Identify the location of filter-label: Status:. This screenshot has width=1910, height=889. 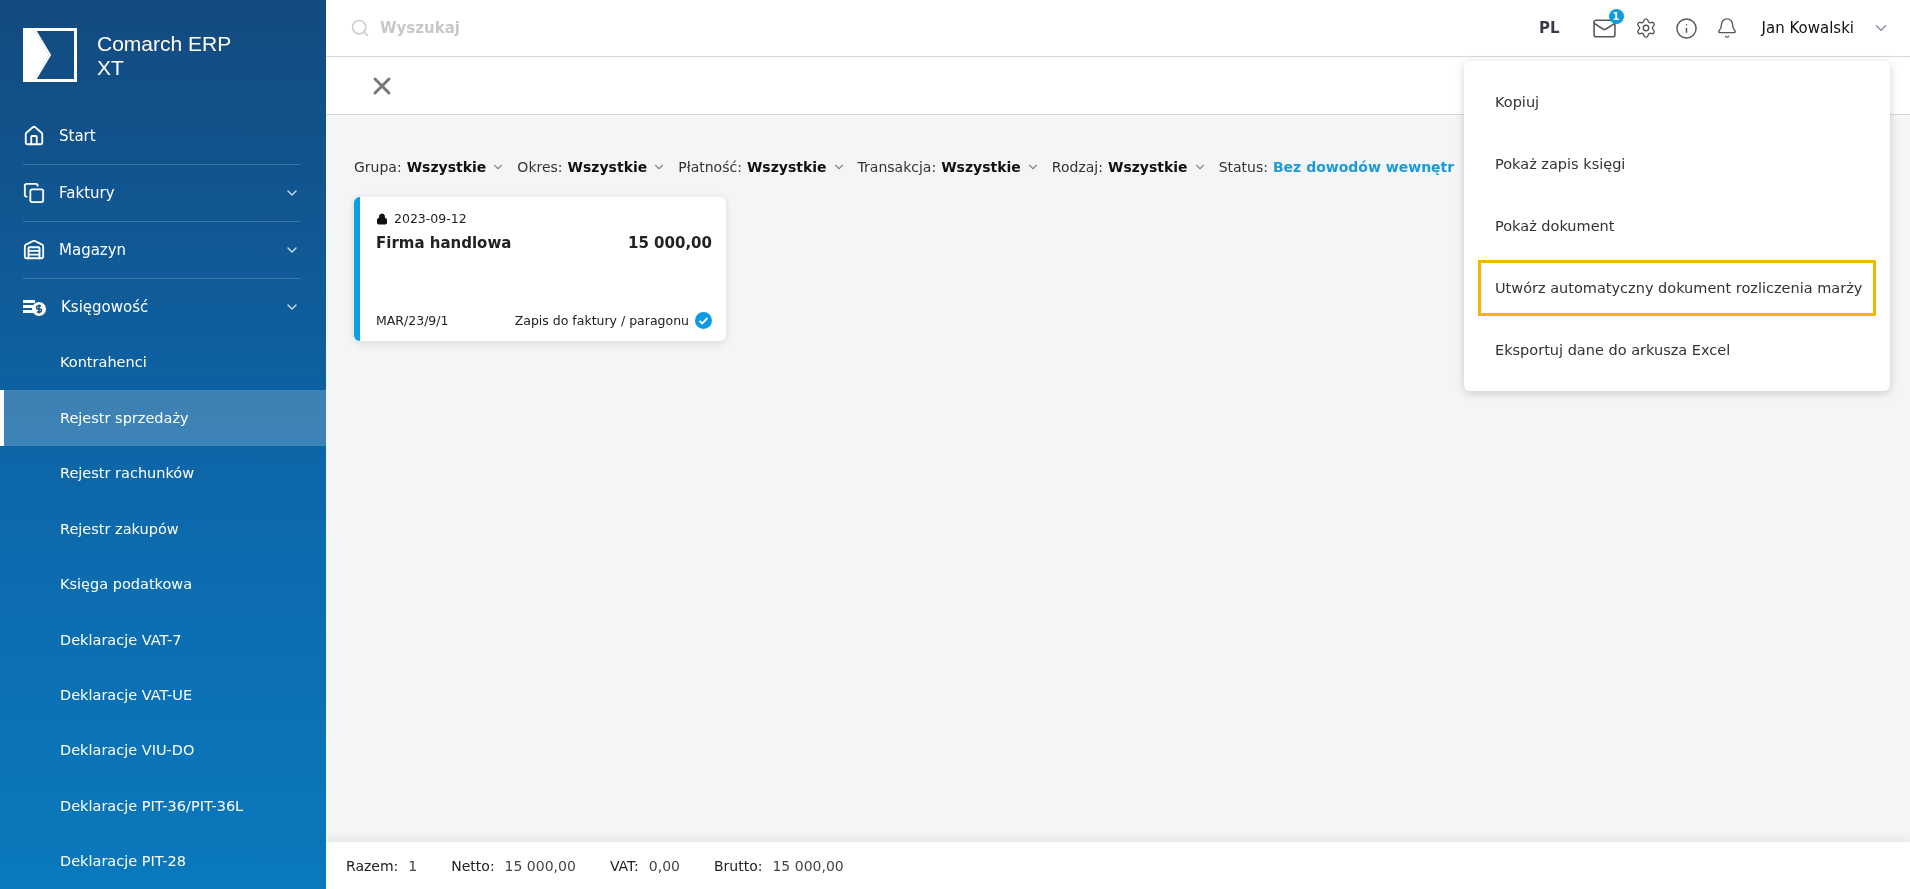
(1243, 167).